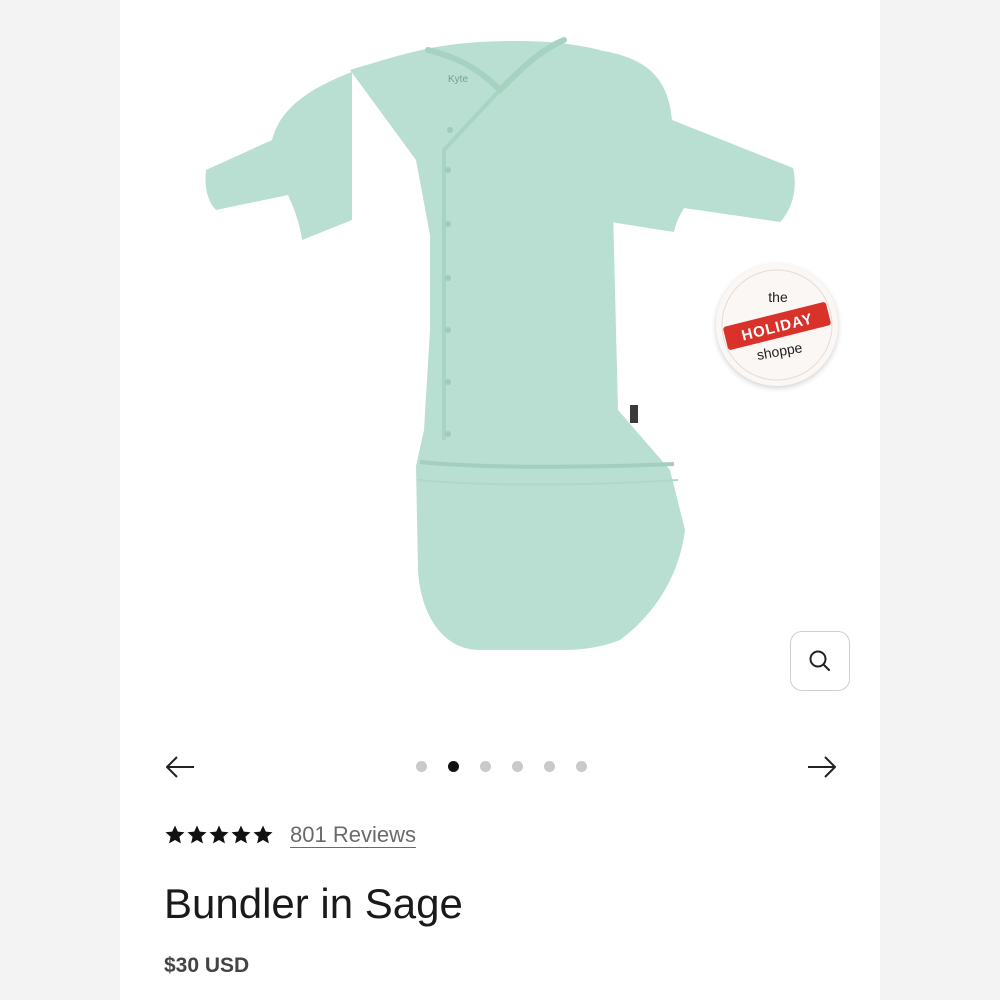  I want to click on arrow-left-icon, so click(180, 767).